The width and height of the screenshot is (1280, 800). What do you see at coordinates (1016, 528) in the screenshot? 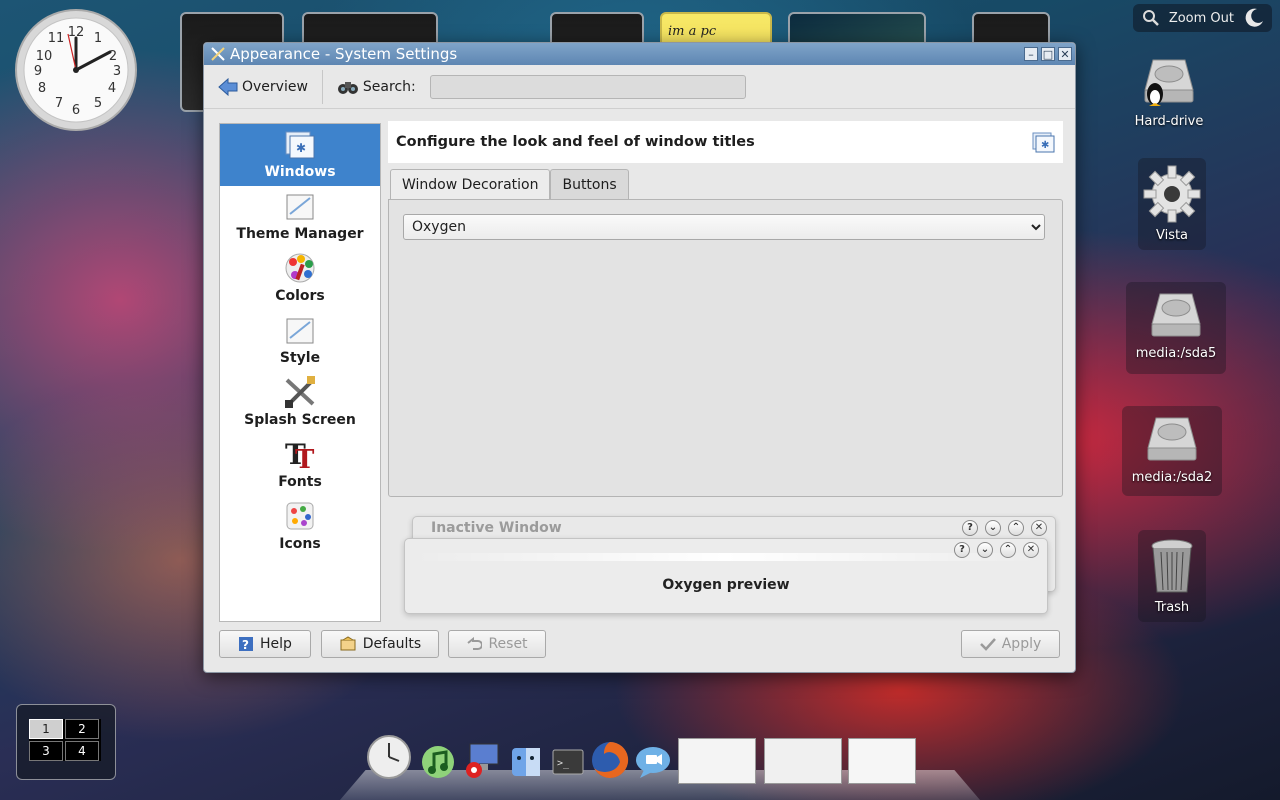
I see `preview-maximize-icon: ⌃` at bounding box center [1016, 528].